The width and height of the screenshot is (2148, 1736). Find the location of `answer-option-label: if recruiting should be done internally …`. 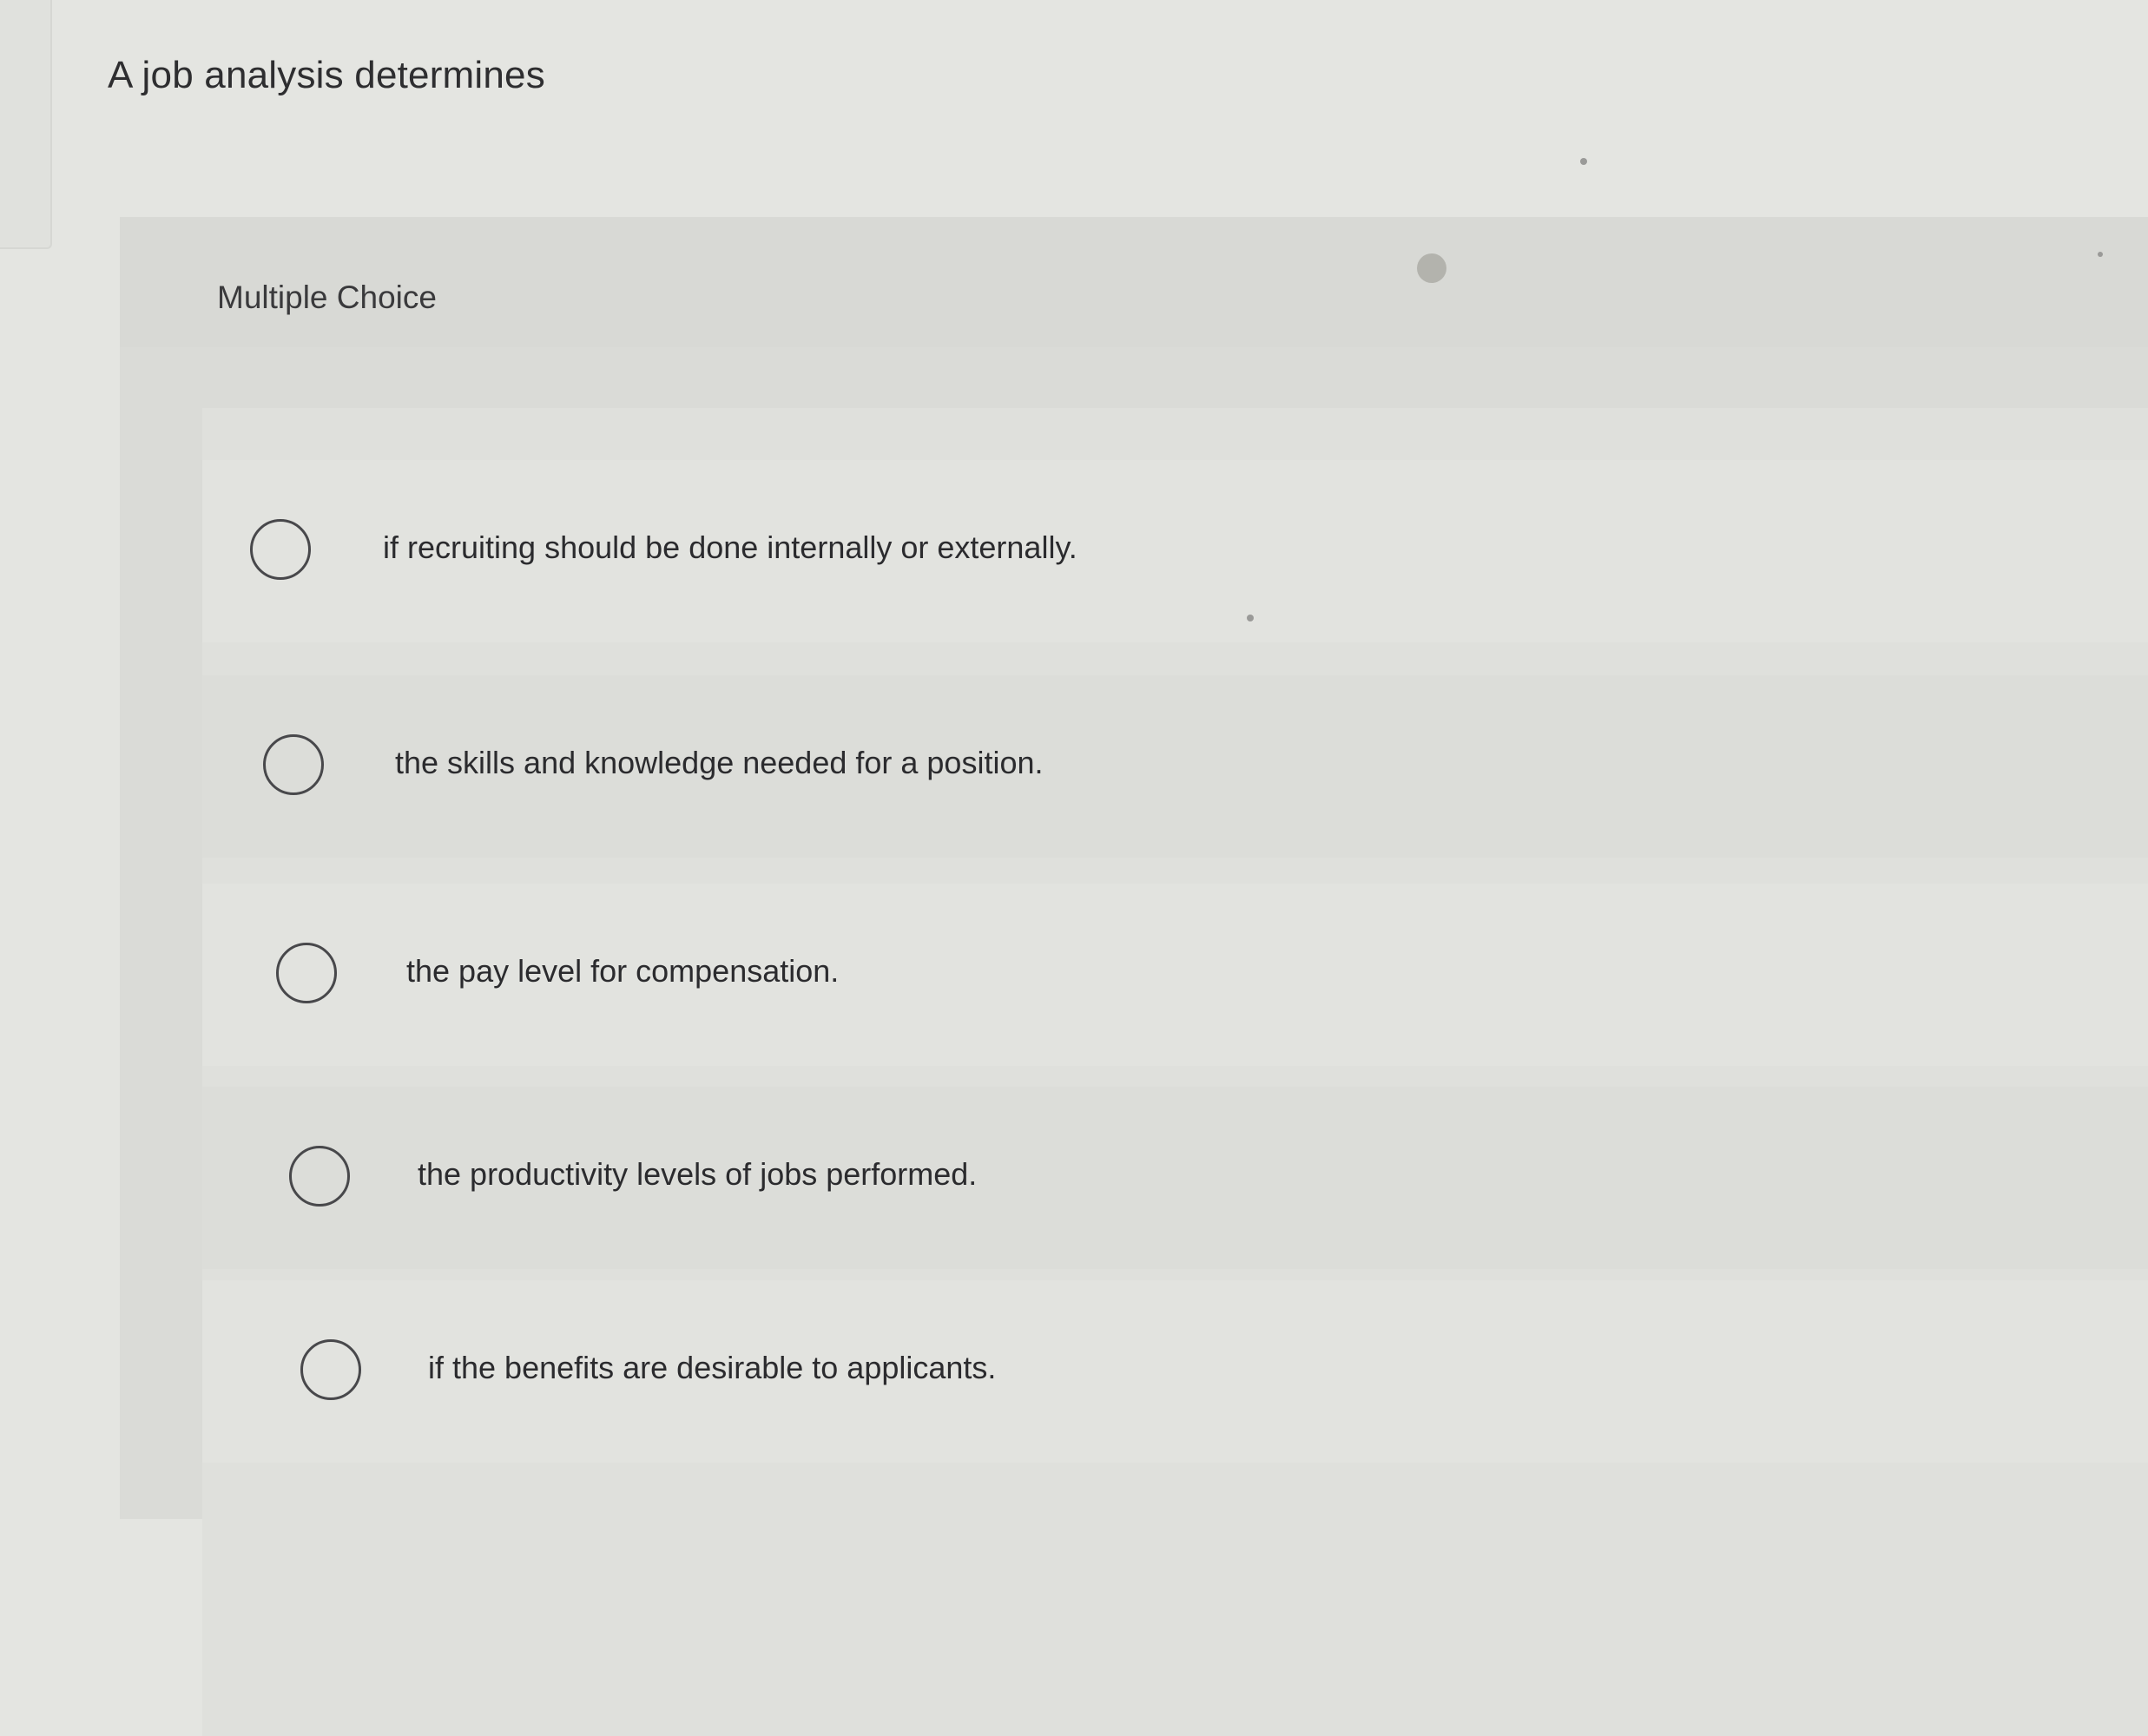

answer-option-label: if recruiting should be done internally … is located at coordinates (730, 547).